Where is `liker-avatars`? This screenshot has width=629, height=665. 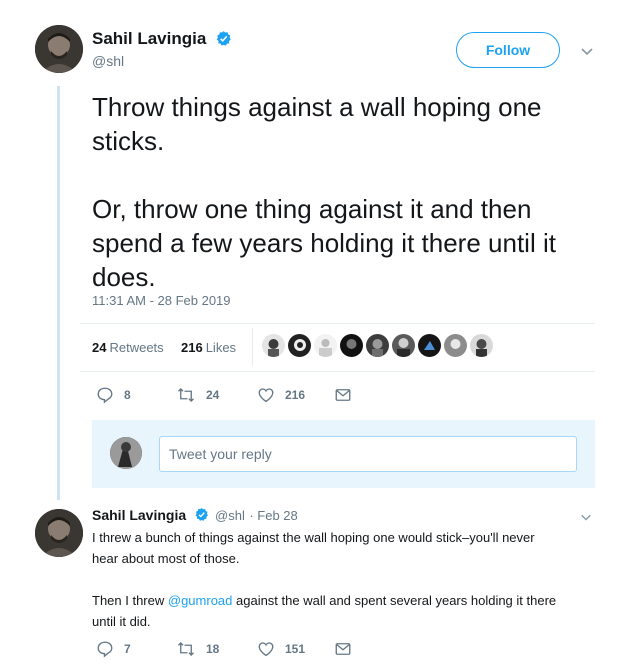 liker-avatars is located at coordinates (377, 345).